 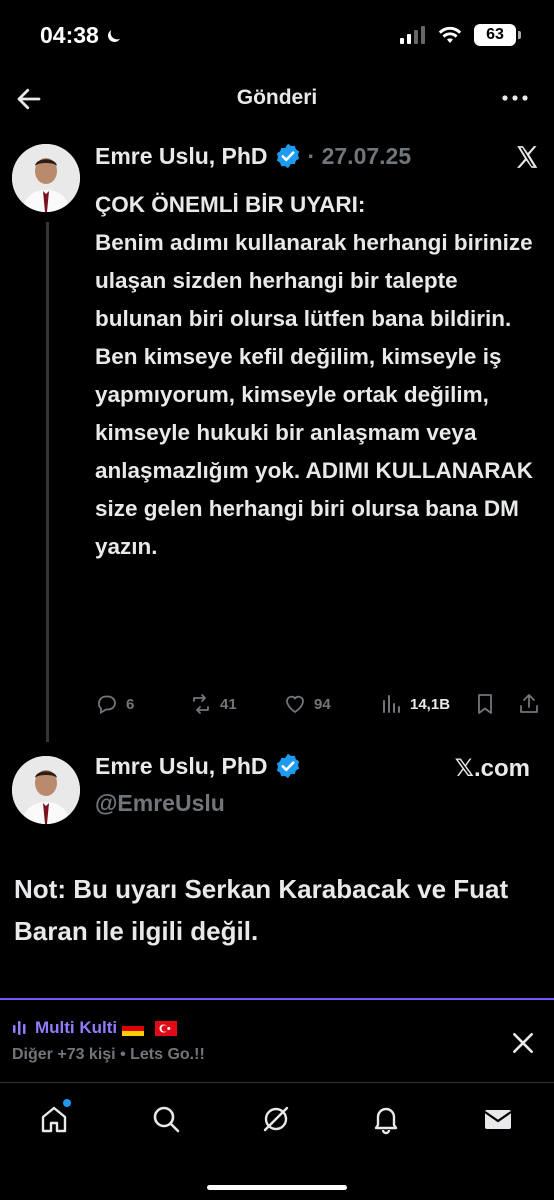 What do you see at coordinates (228, 704) in the screenshot?
I see `repost-count: 41` at bounding box center [228, 704].